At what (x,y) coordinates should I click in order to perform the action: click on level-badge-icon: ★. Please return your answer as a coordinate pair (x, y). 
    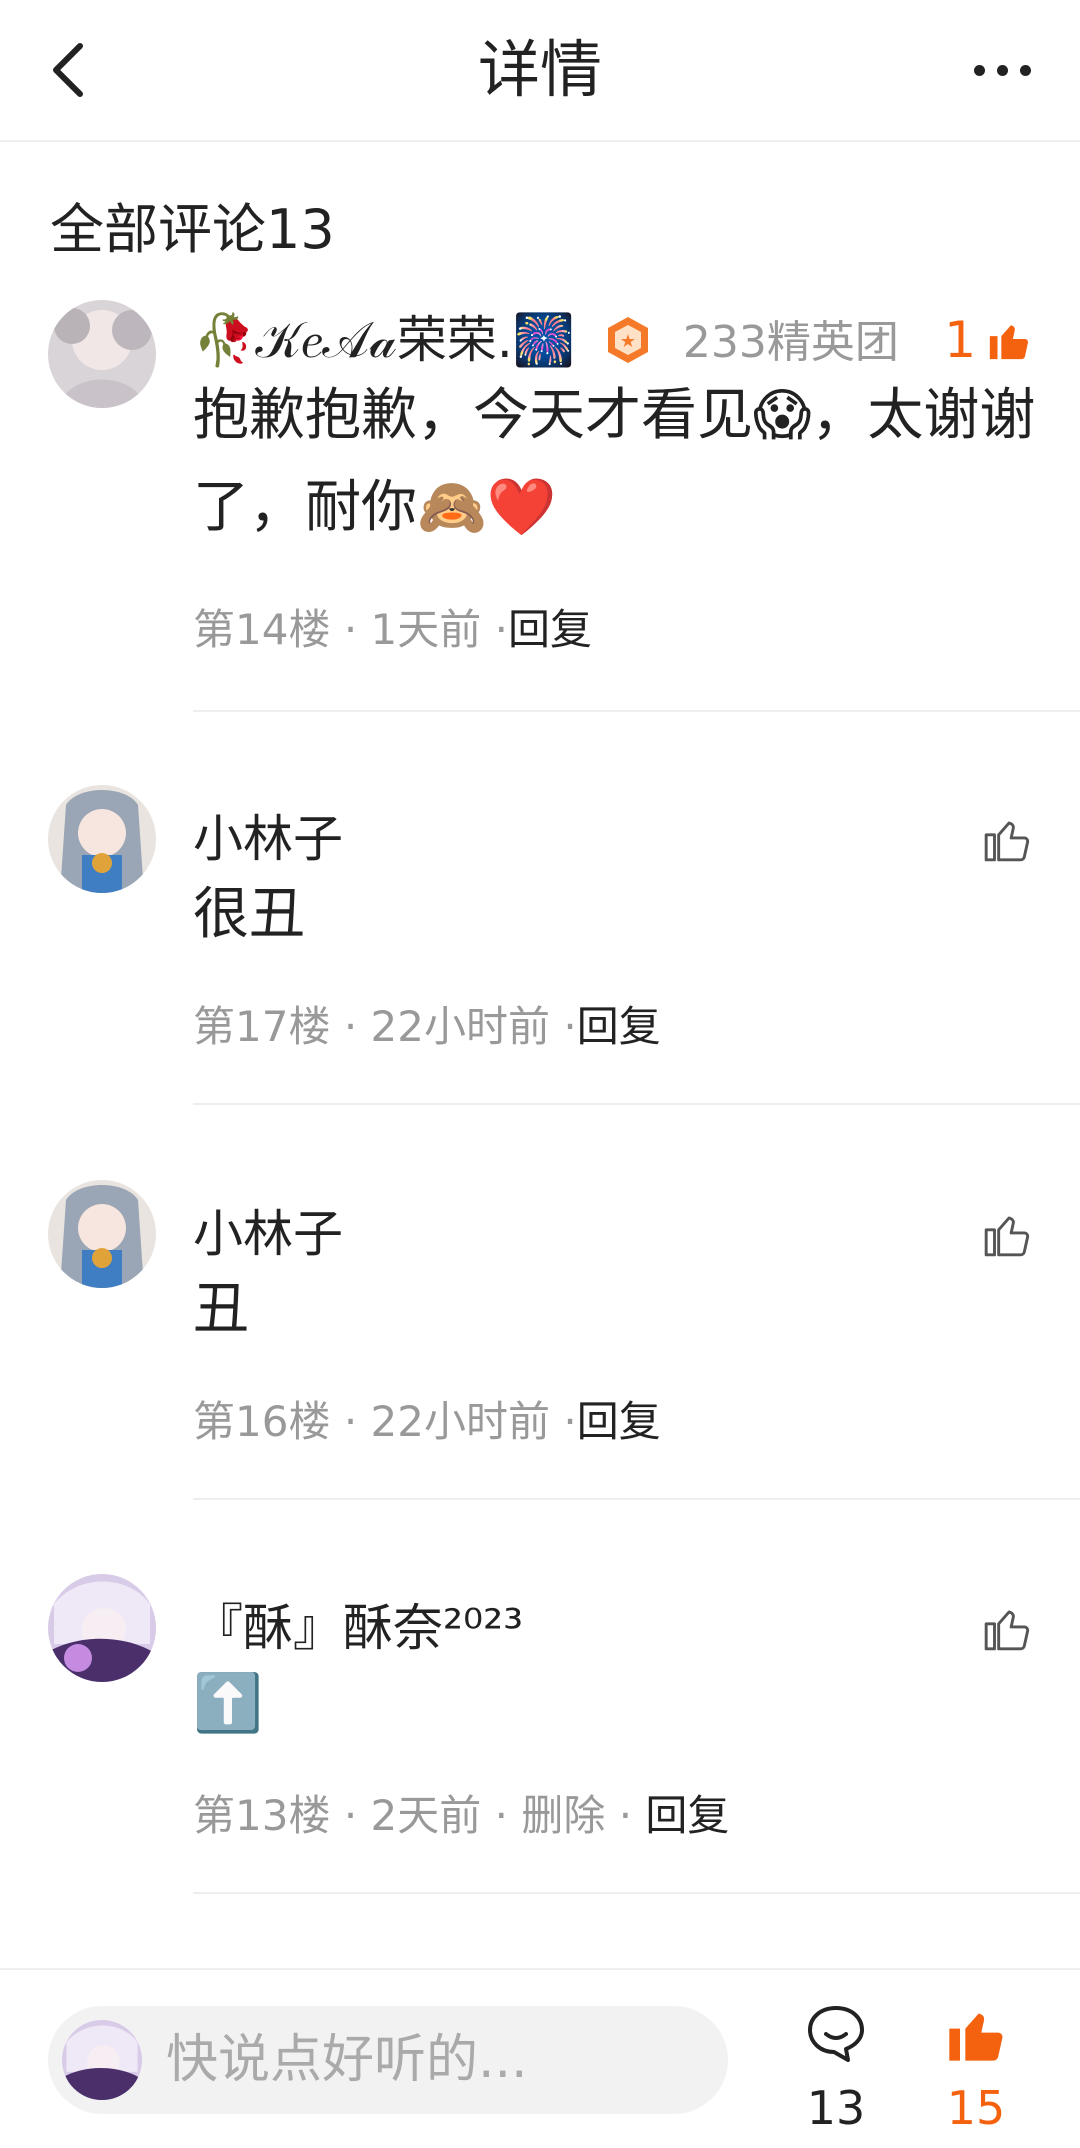
    Looking at the image, I should click on (627, 340).